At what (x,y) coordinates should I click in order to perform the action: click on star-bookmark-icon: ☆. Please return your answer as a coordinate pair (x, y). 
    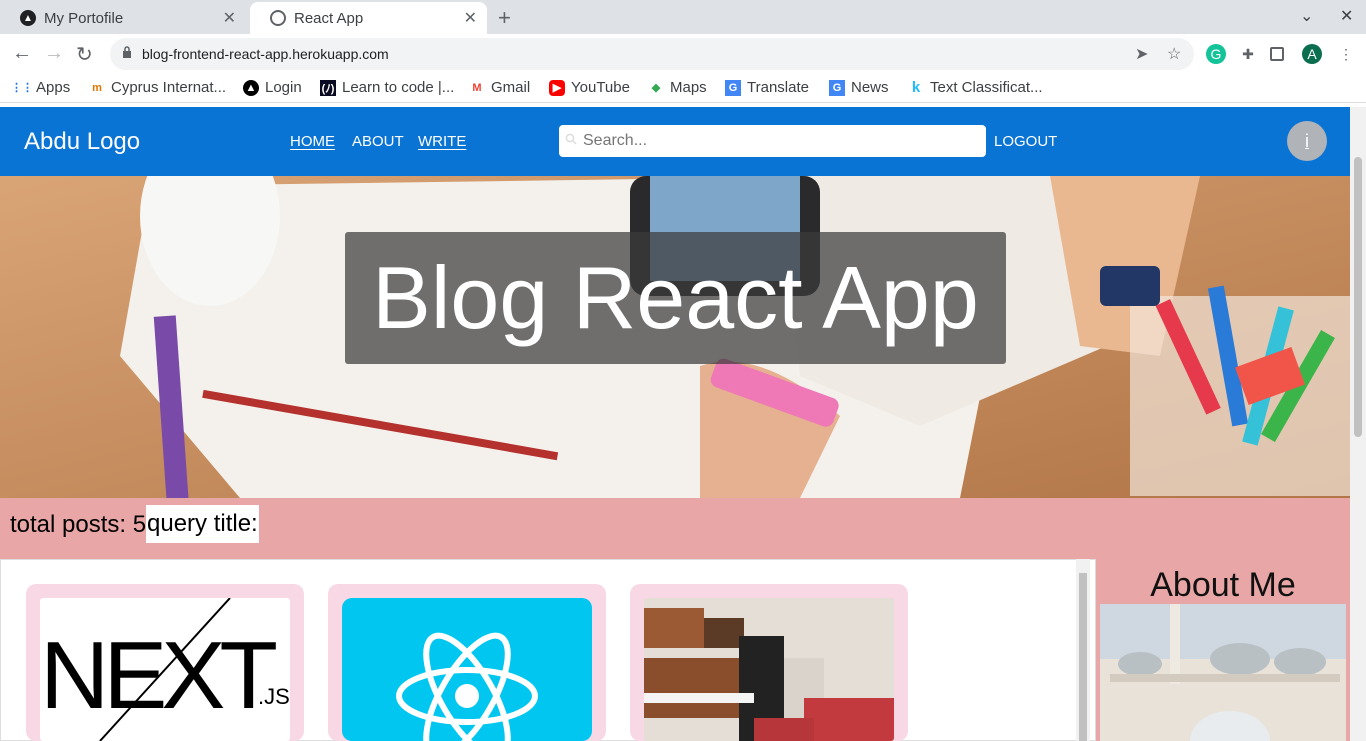
    Looking at the image, I should click on (1174, 54).